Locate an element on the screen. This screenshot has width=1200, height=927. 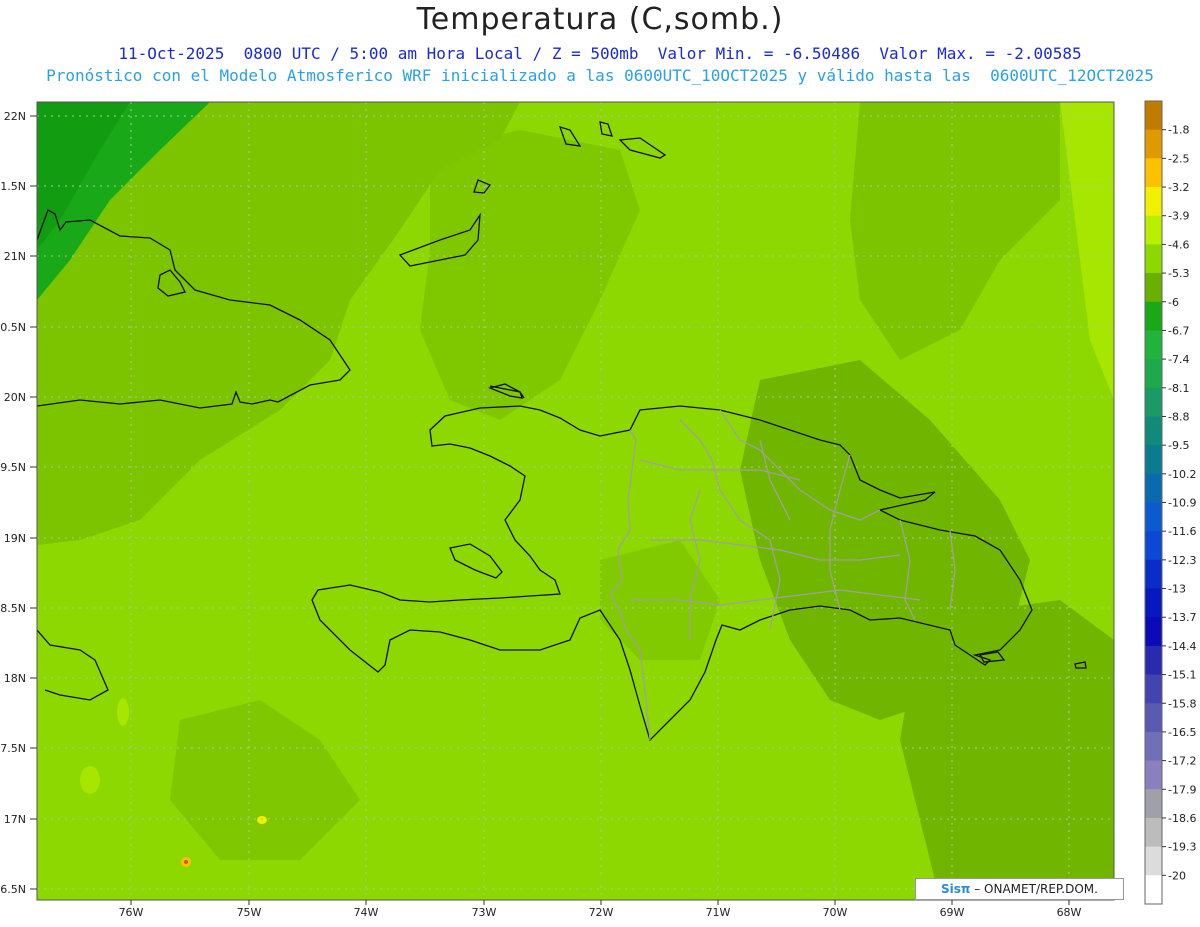
legend-label: -3.9 is located at coordinates (1178, 216).